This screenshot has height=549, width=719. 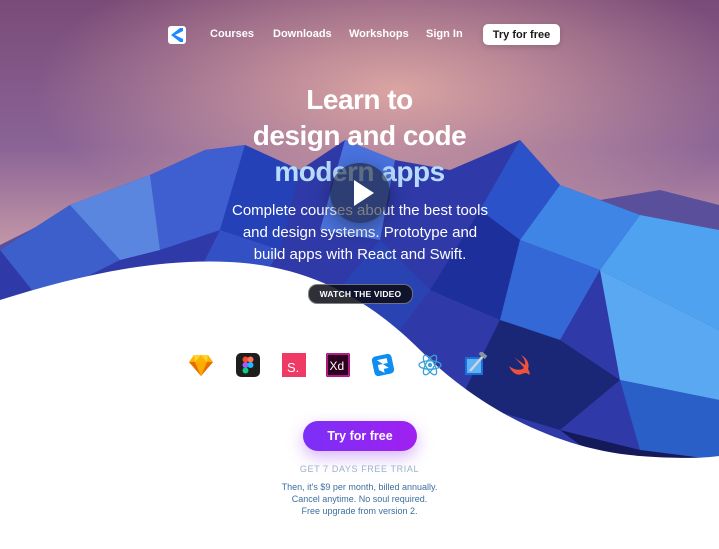 I want to click on xd-letters: Xd, so click(x=337, y=366).